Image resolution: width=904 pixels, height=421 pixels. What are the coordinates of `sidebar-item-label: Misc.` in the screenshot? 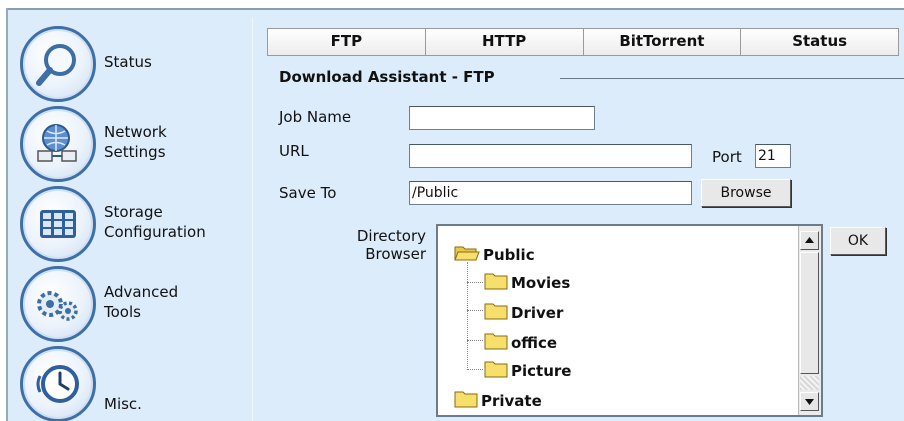 It's located at (123, 404).